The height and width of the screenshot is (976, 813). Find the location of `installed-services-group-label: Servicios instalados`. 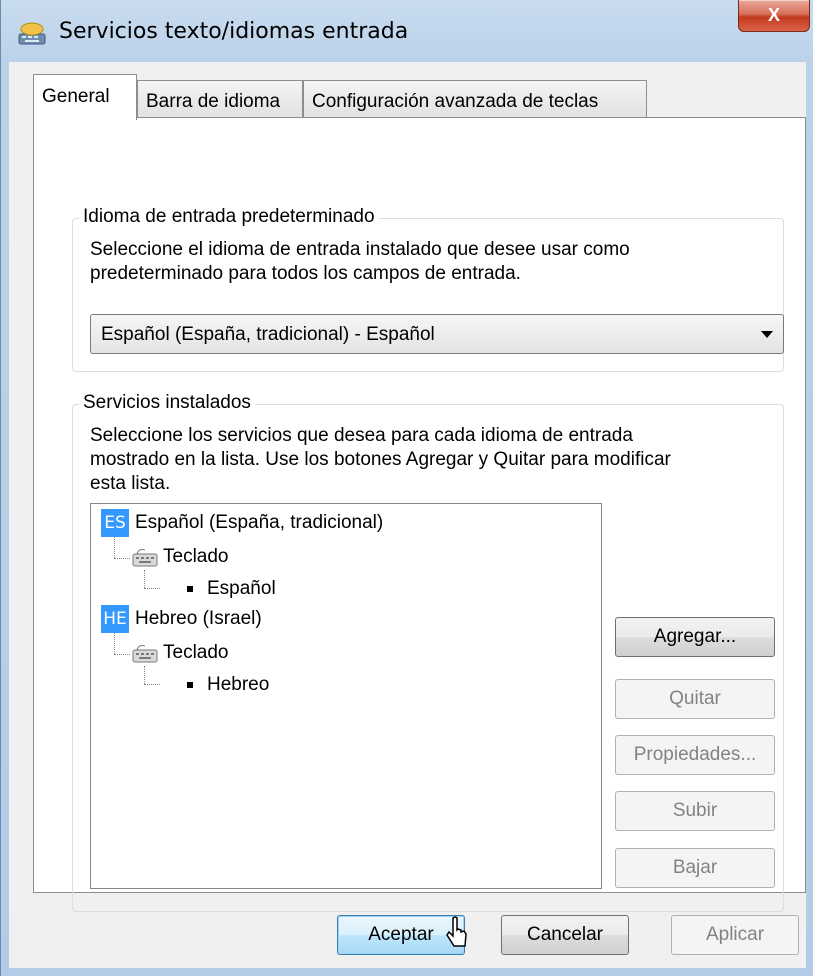

installed-services-group-label: Servicios instalados is located at coordinates (167, 403).